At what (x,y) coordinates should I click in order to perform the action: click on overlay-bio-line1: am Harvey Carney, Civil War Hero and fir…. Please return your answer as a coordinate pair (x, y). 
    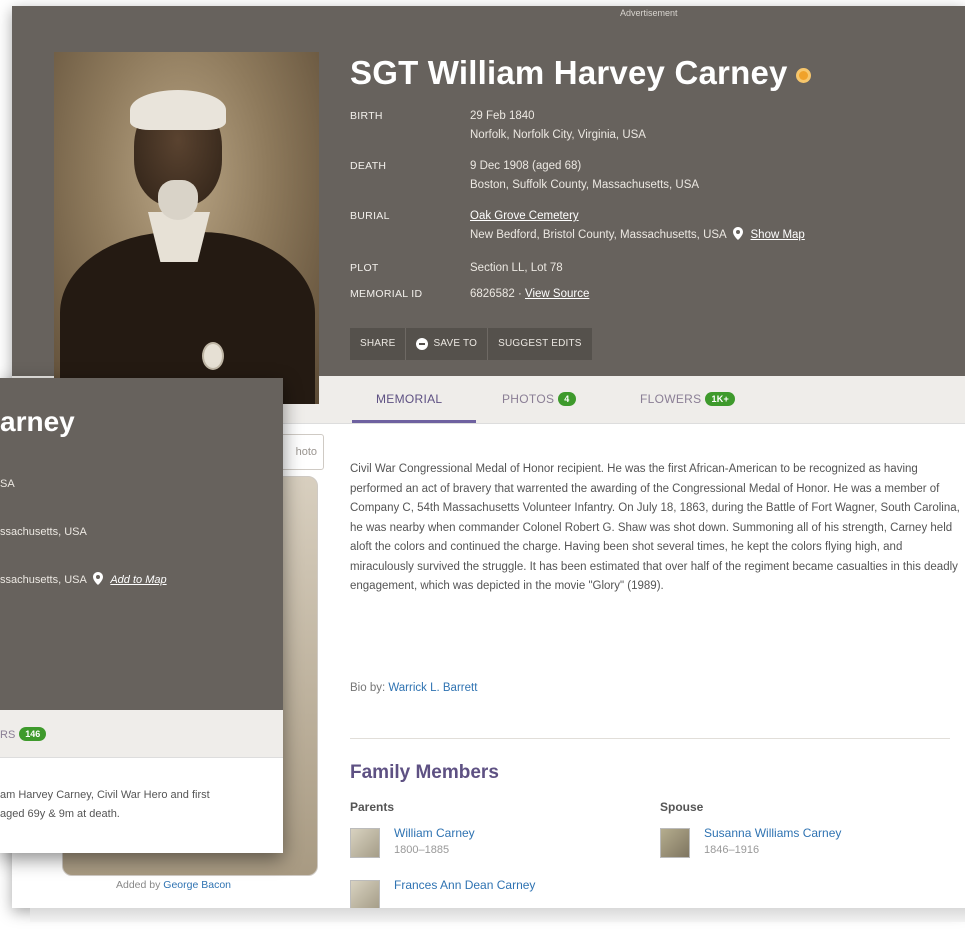
    Looking at the image, I should click on (105, 795).